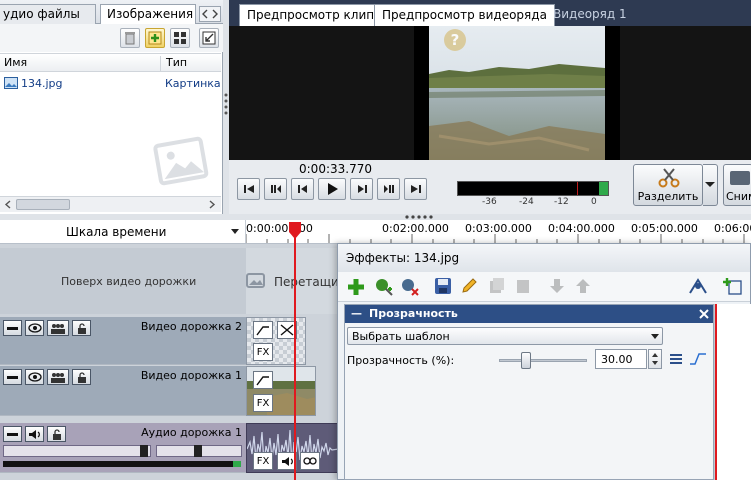 The image size is (751, 480). I want to click on track-header-video-1: Видео дорожка 1, so click(123, 391).